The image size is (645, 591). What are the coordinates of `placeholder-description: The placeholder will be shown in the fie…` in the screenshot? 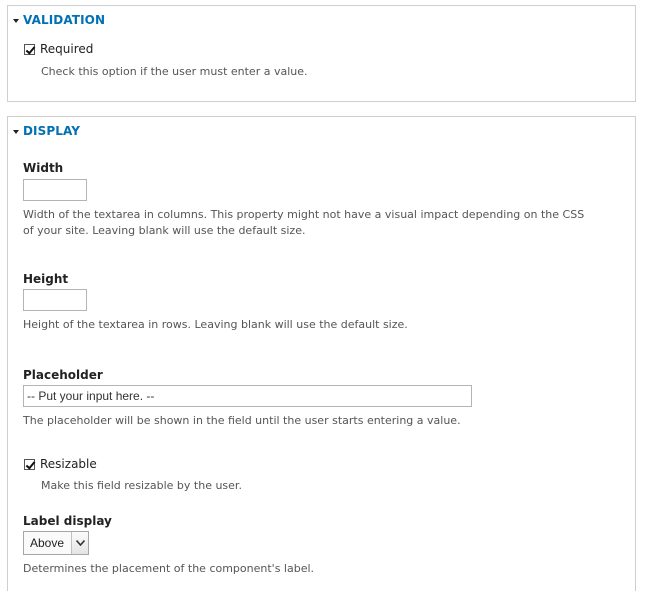 It's located at (242, 420).